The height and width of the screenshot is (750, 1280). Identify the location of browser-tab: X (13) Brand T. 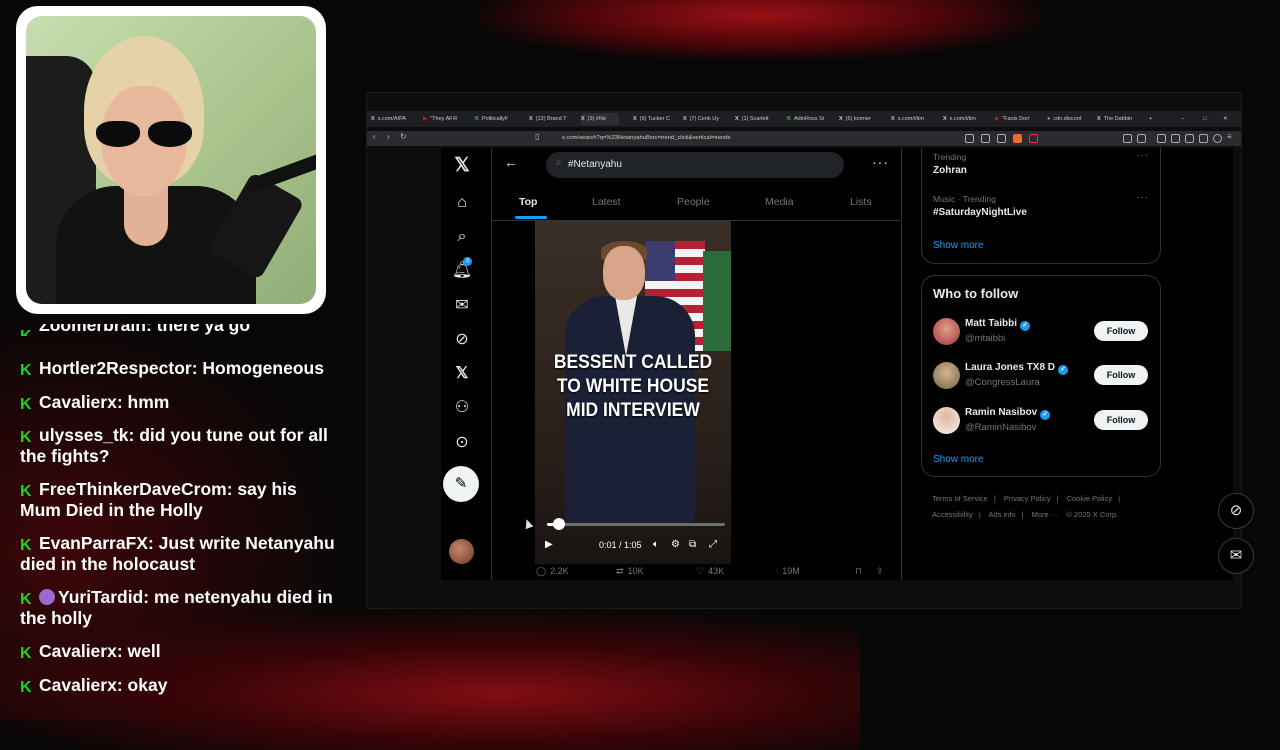
(554, 119).